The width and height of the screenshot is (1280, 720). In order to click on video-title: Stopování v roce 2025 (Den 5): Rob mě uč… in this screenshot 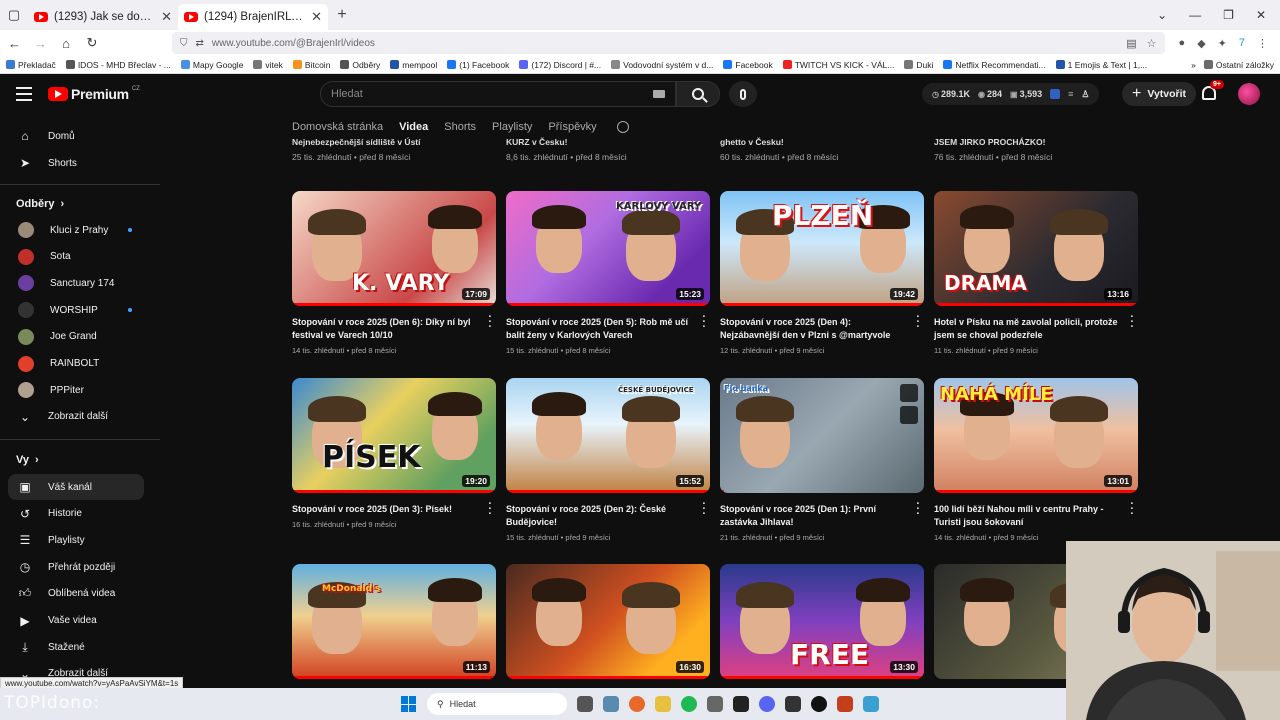, I will do `click(600, 329)`.